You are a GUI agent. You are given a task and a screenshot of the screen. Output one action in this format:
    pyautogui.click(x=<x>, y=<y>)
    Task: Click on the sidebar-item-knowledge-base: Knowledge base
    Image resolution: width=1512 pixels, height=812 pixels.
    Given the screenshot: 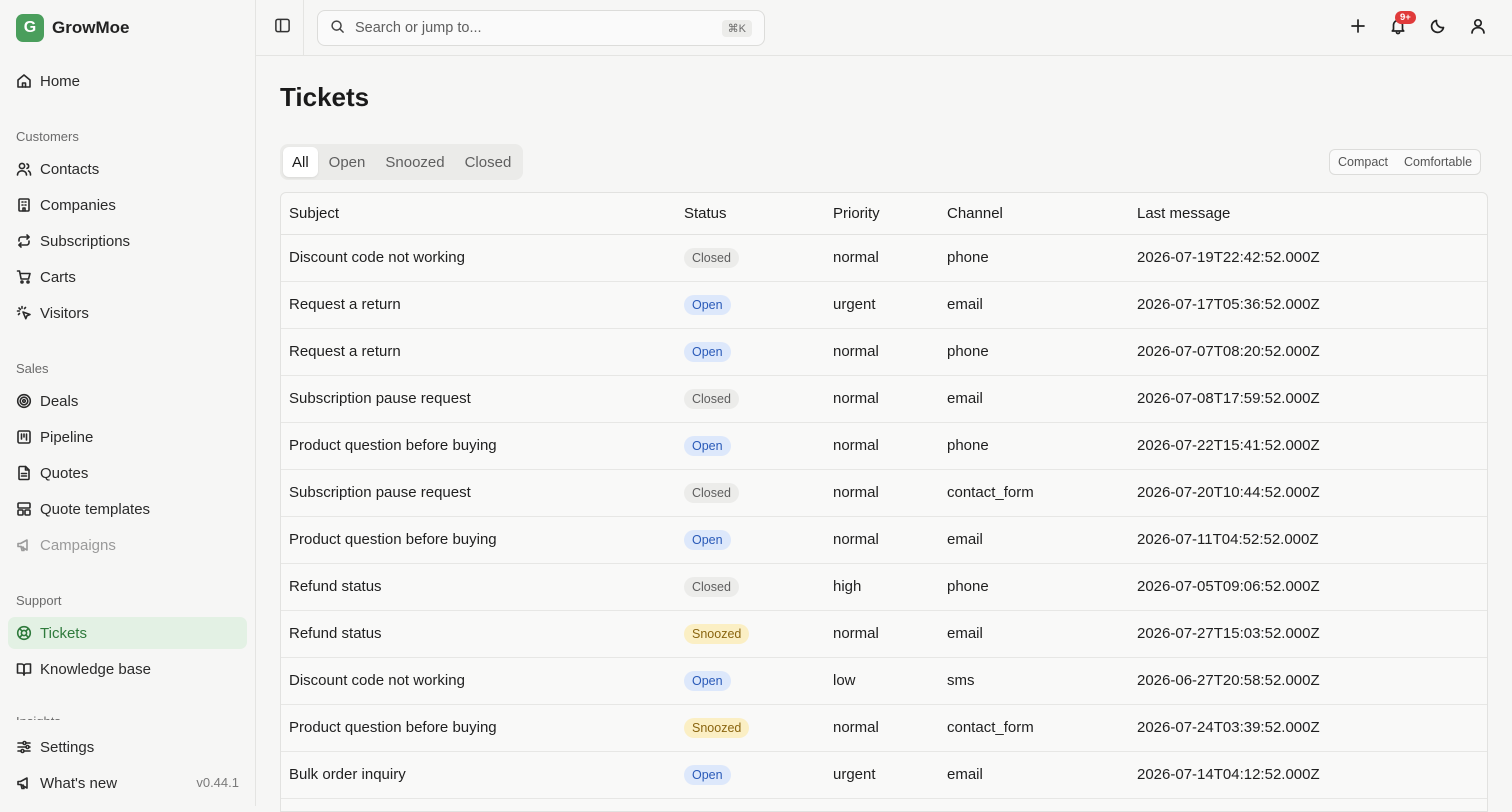 What is the action you would take?
    pyautogui.click(x=127, y=669)
    